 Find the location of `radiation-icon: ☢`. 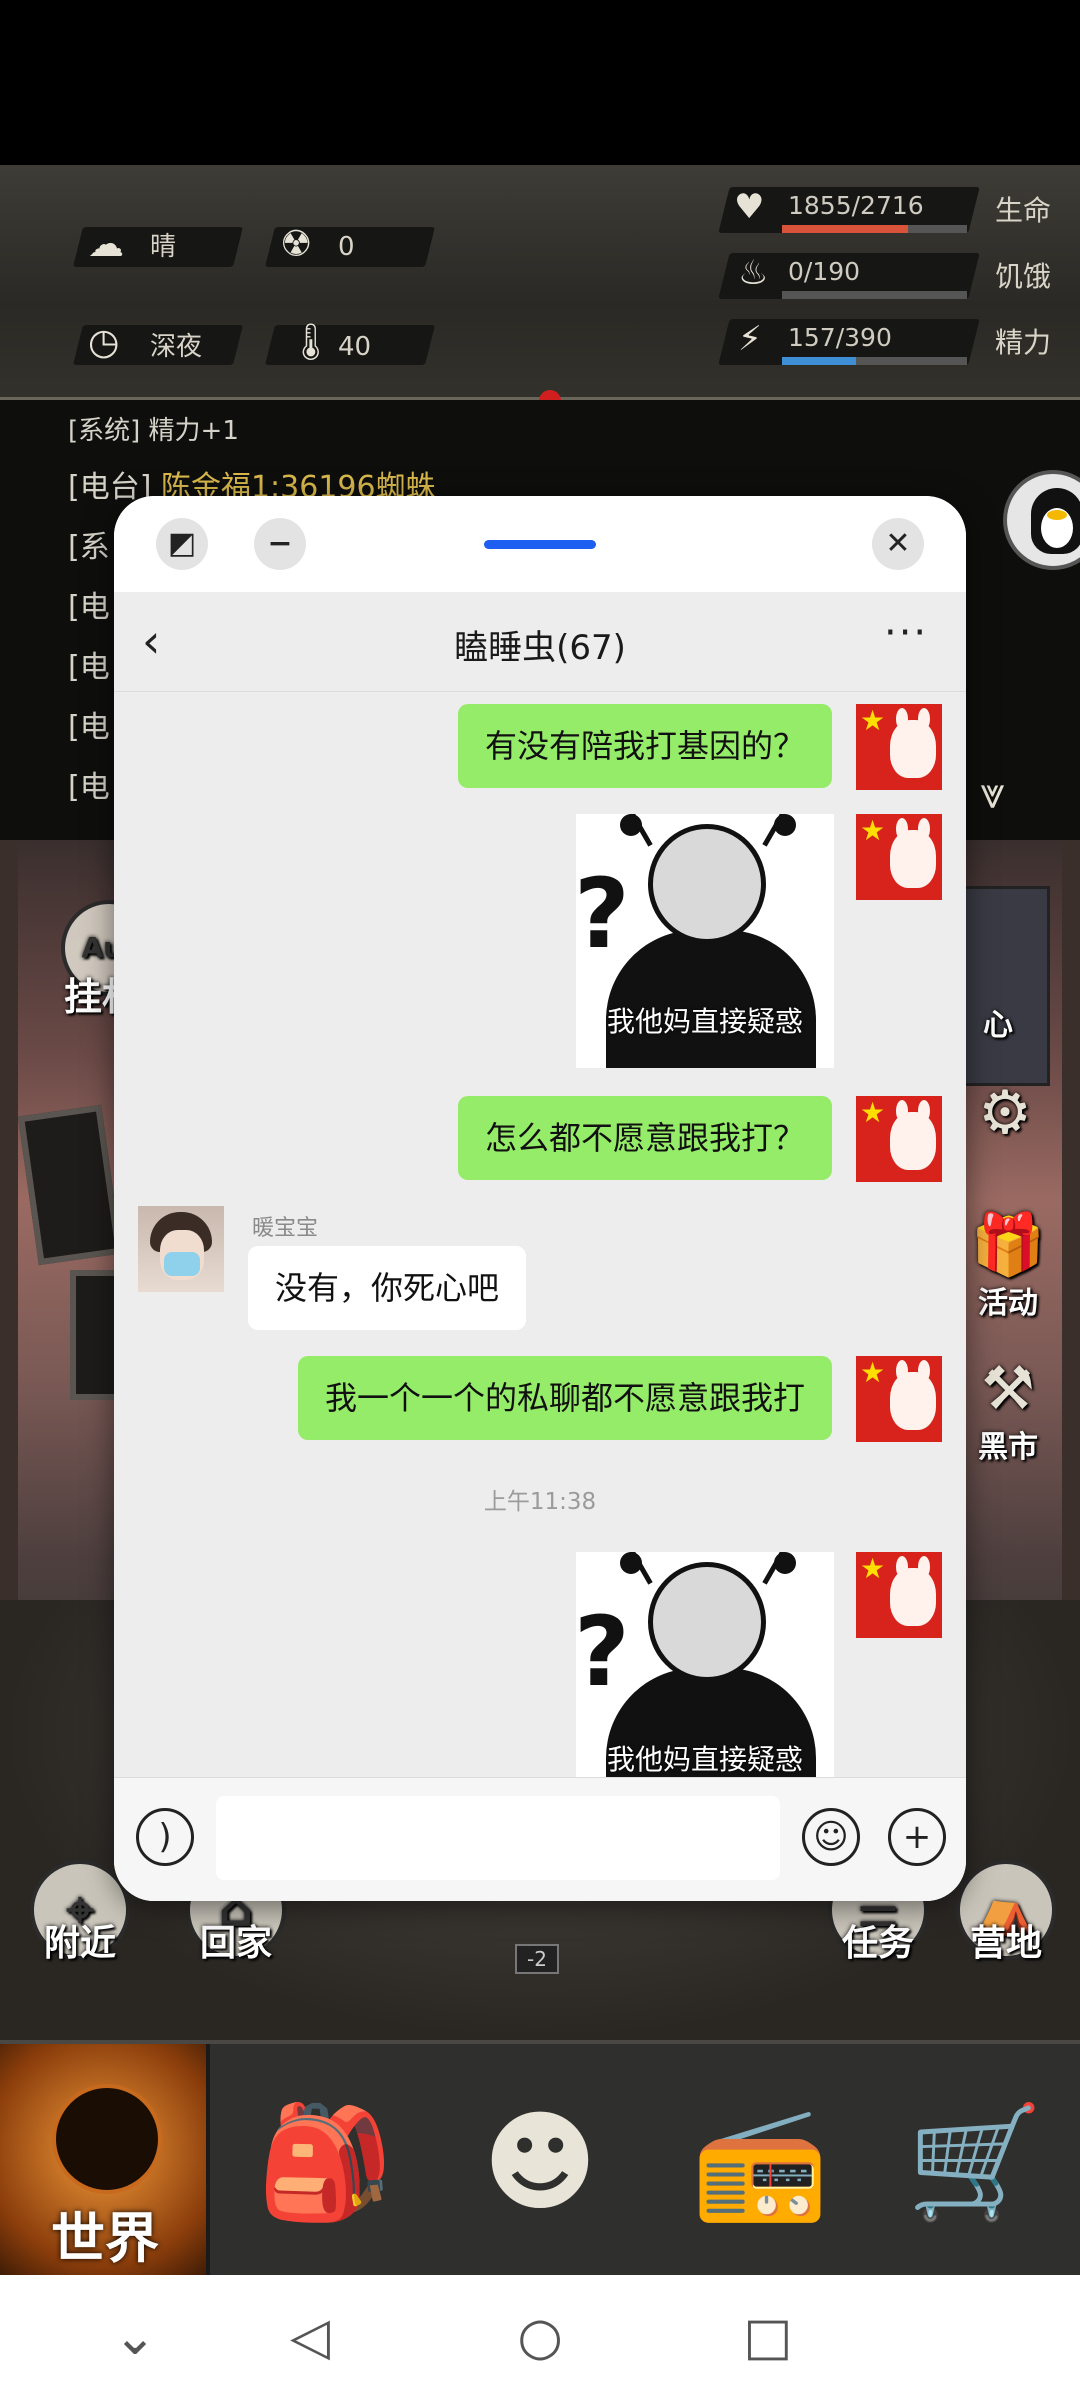

radiation-icon: ☢ is located at coordinates (296, 244).